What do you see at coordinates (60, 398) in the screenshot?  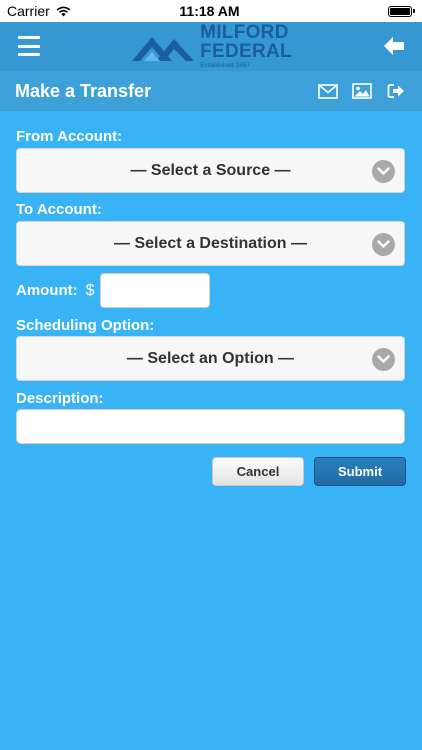 I see `description-label: Description:` at bounding box center [60, 398].